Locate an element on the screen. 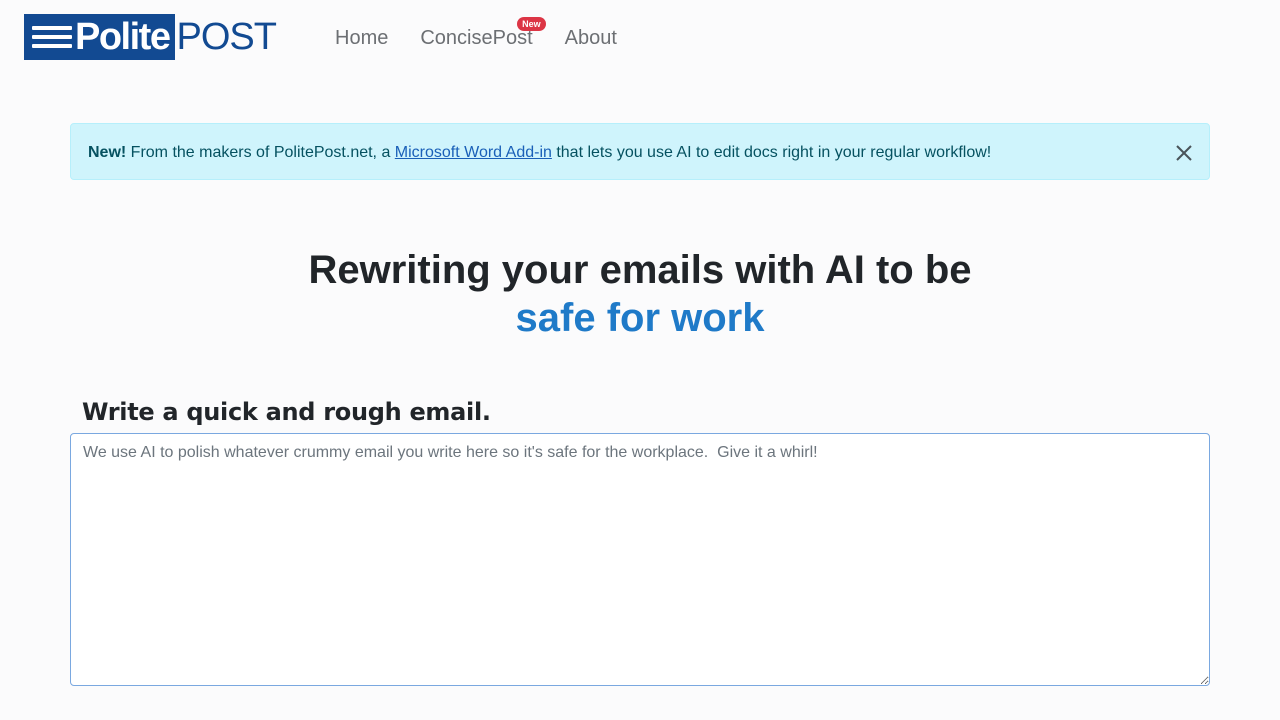 The height and width of the screenshot is (720, 1280). logo-post-text: POST is located at coordinates (226, 37).